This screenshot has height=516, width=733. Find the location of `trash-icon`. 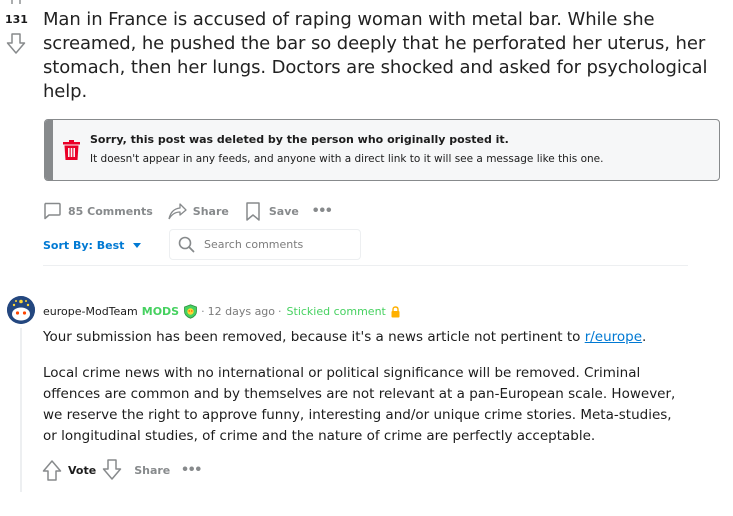

trash-icon is located at coordinates (71, 150).